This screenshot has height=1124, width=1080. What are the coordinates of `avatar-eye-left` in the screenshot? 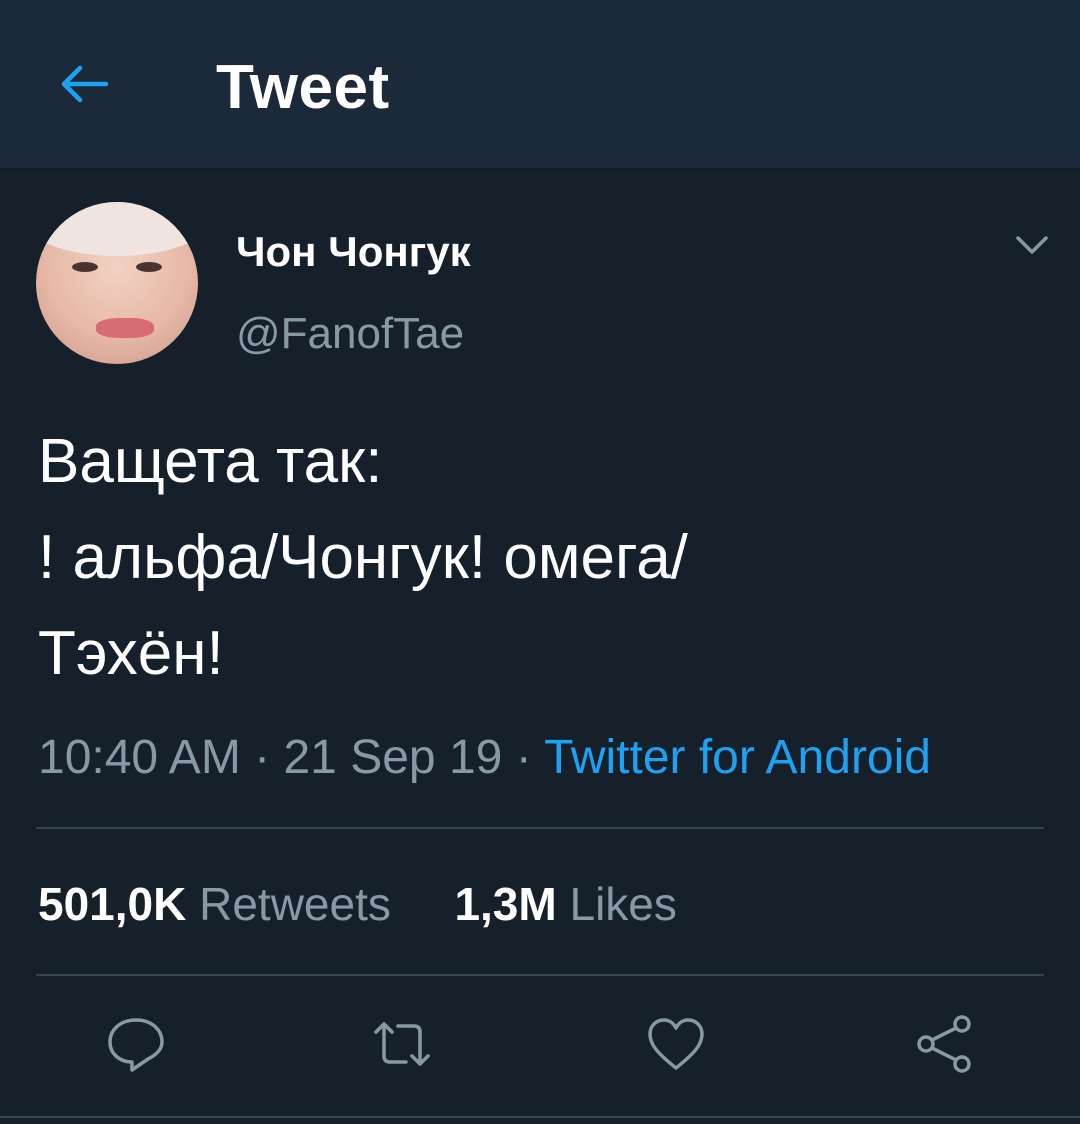 It's located at (85, 267).